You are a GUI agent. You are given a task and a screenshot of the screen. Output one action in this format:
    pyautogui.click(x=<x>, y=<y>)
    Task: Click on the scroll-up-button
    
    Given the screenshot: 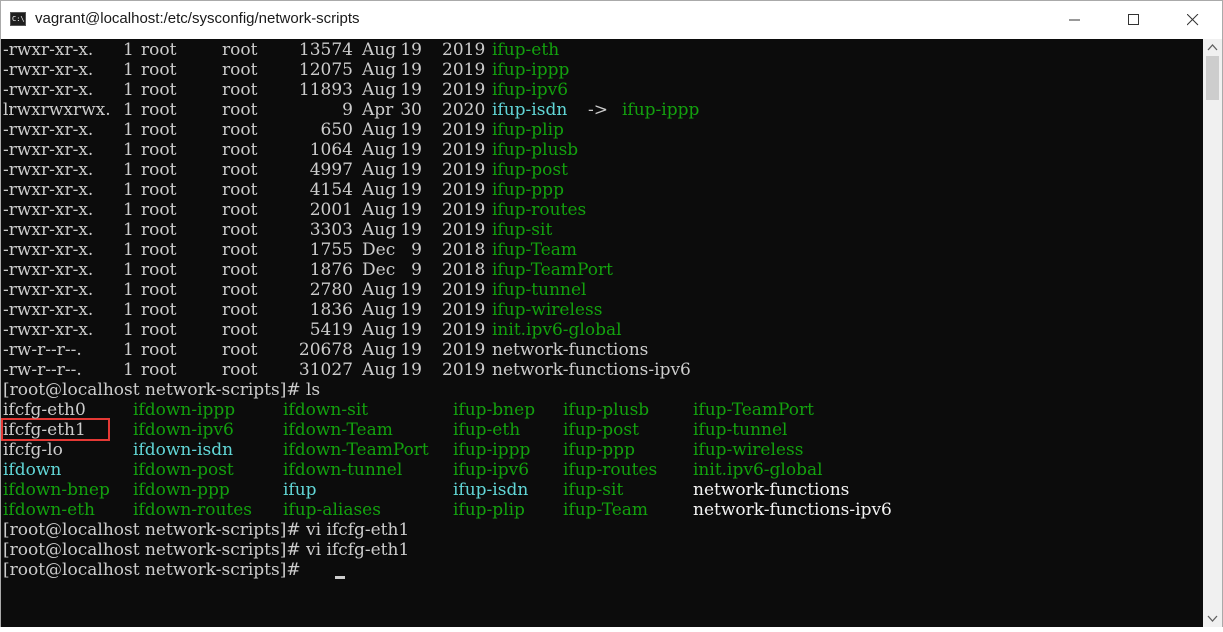 What is the action you would take?
    pyautogui.click(x=1212, y=47)
    